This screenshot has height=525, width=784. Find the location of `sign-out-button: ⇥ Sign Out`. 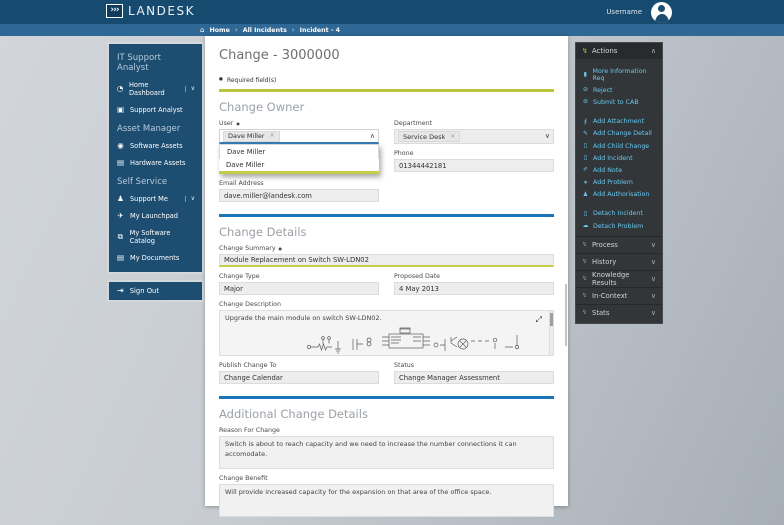

sign-out-button: ⇥ Sign Out is located at coordinates (155, 291).